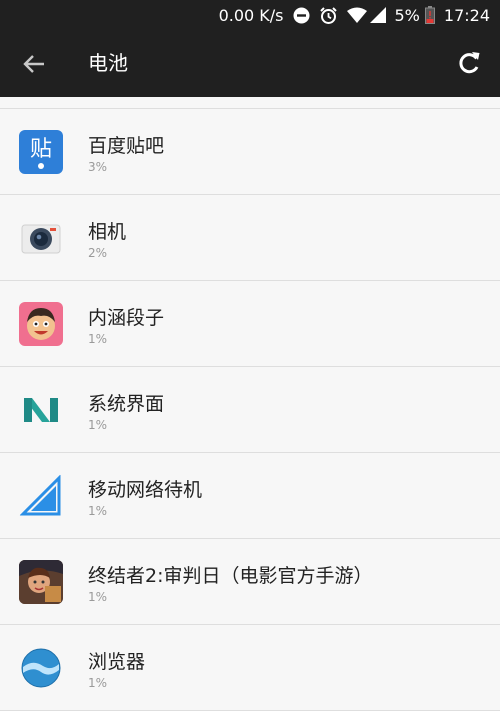  Describe the element at coordinates (41, 238) in the screenshot. I see `camera-icon` at that location.